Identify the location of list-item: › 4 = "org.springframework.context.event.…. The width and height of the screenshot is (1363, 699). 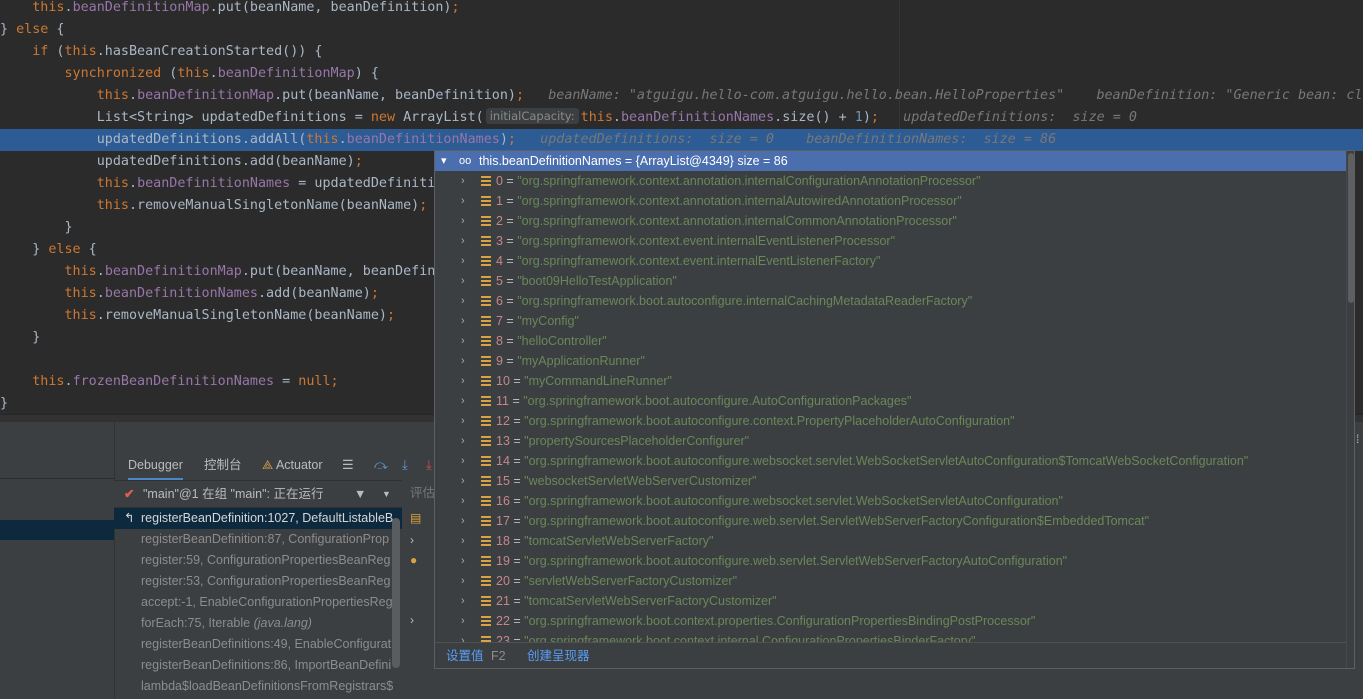
(890, 261).